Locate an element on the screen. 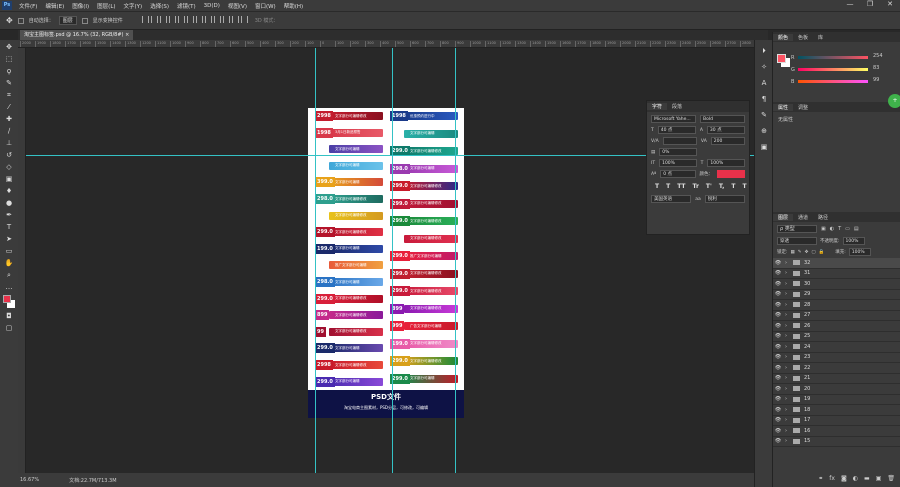 The image size is (900, 487). b-value: 99 is located at coordinates (876, 80).